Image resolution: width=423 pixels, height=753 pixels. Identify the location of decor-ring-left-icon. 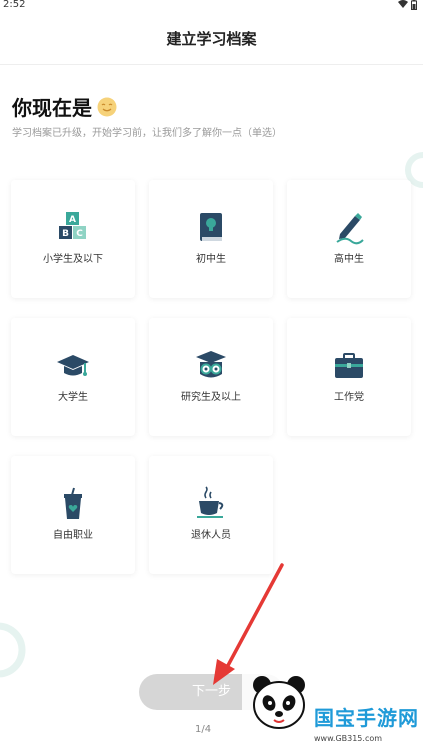
(13, 650).